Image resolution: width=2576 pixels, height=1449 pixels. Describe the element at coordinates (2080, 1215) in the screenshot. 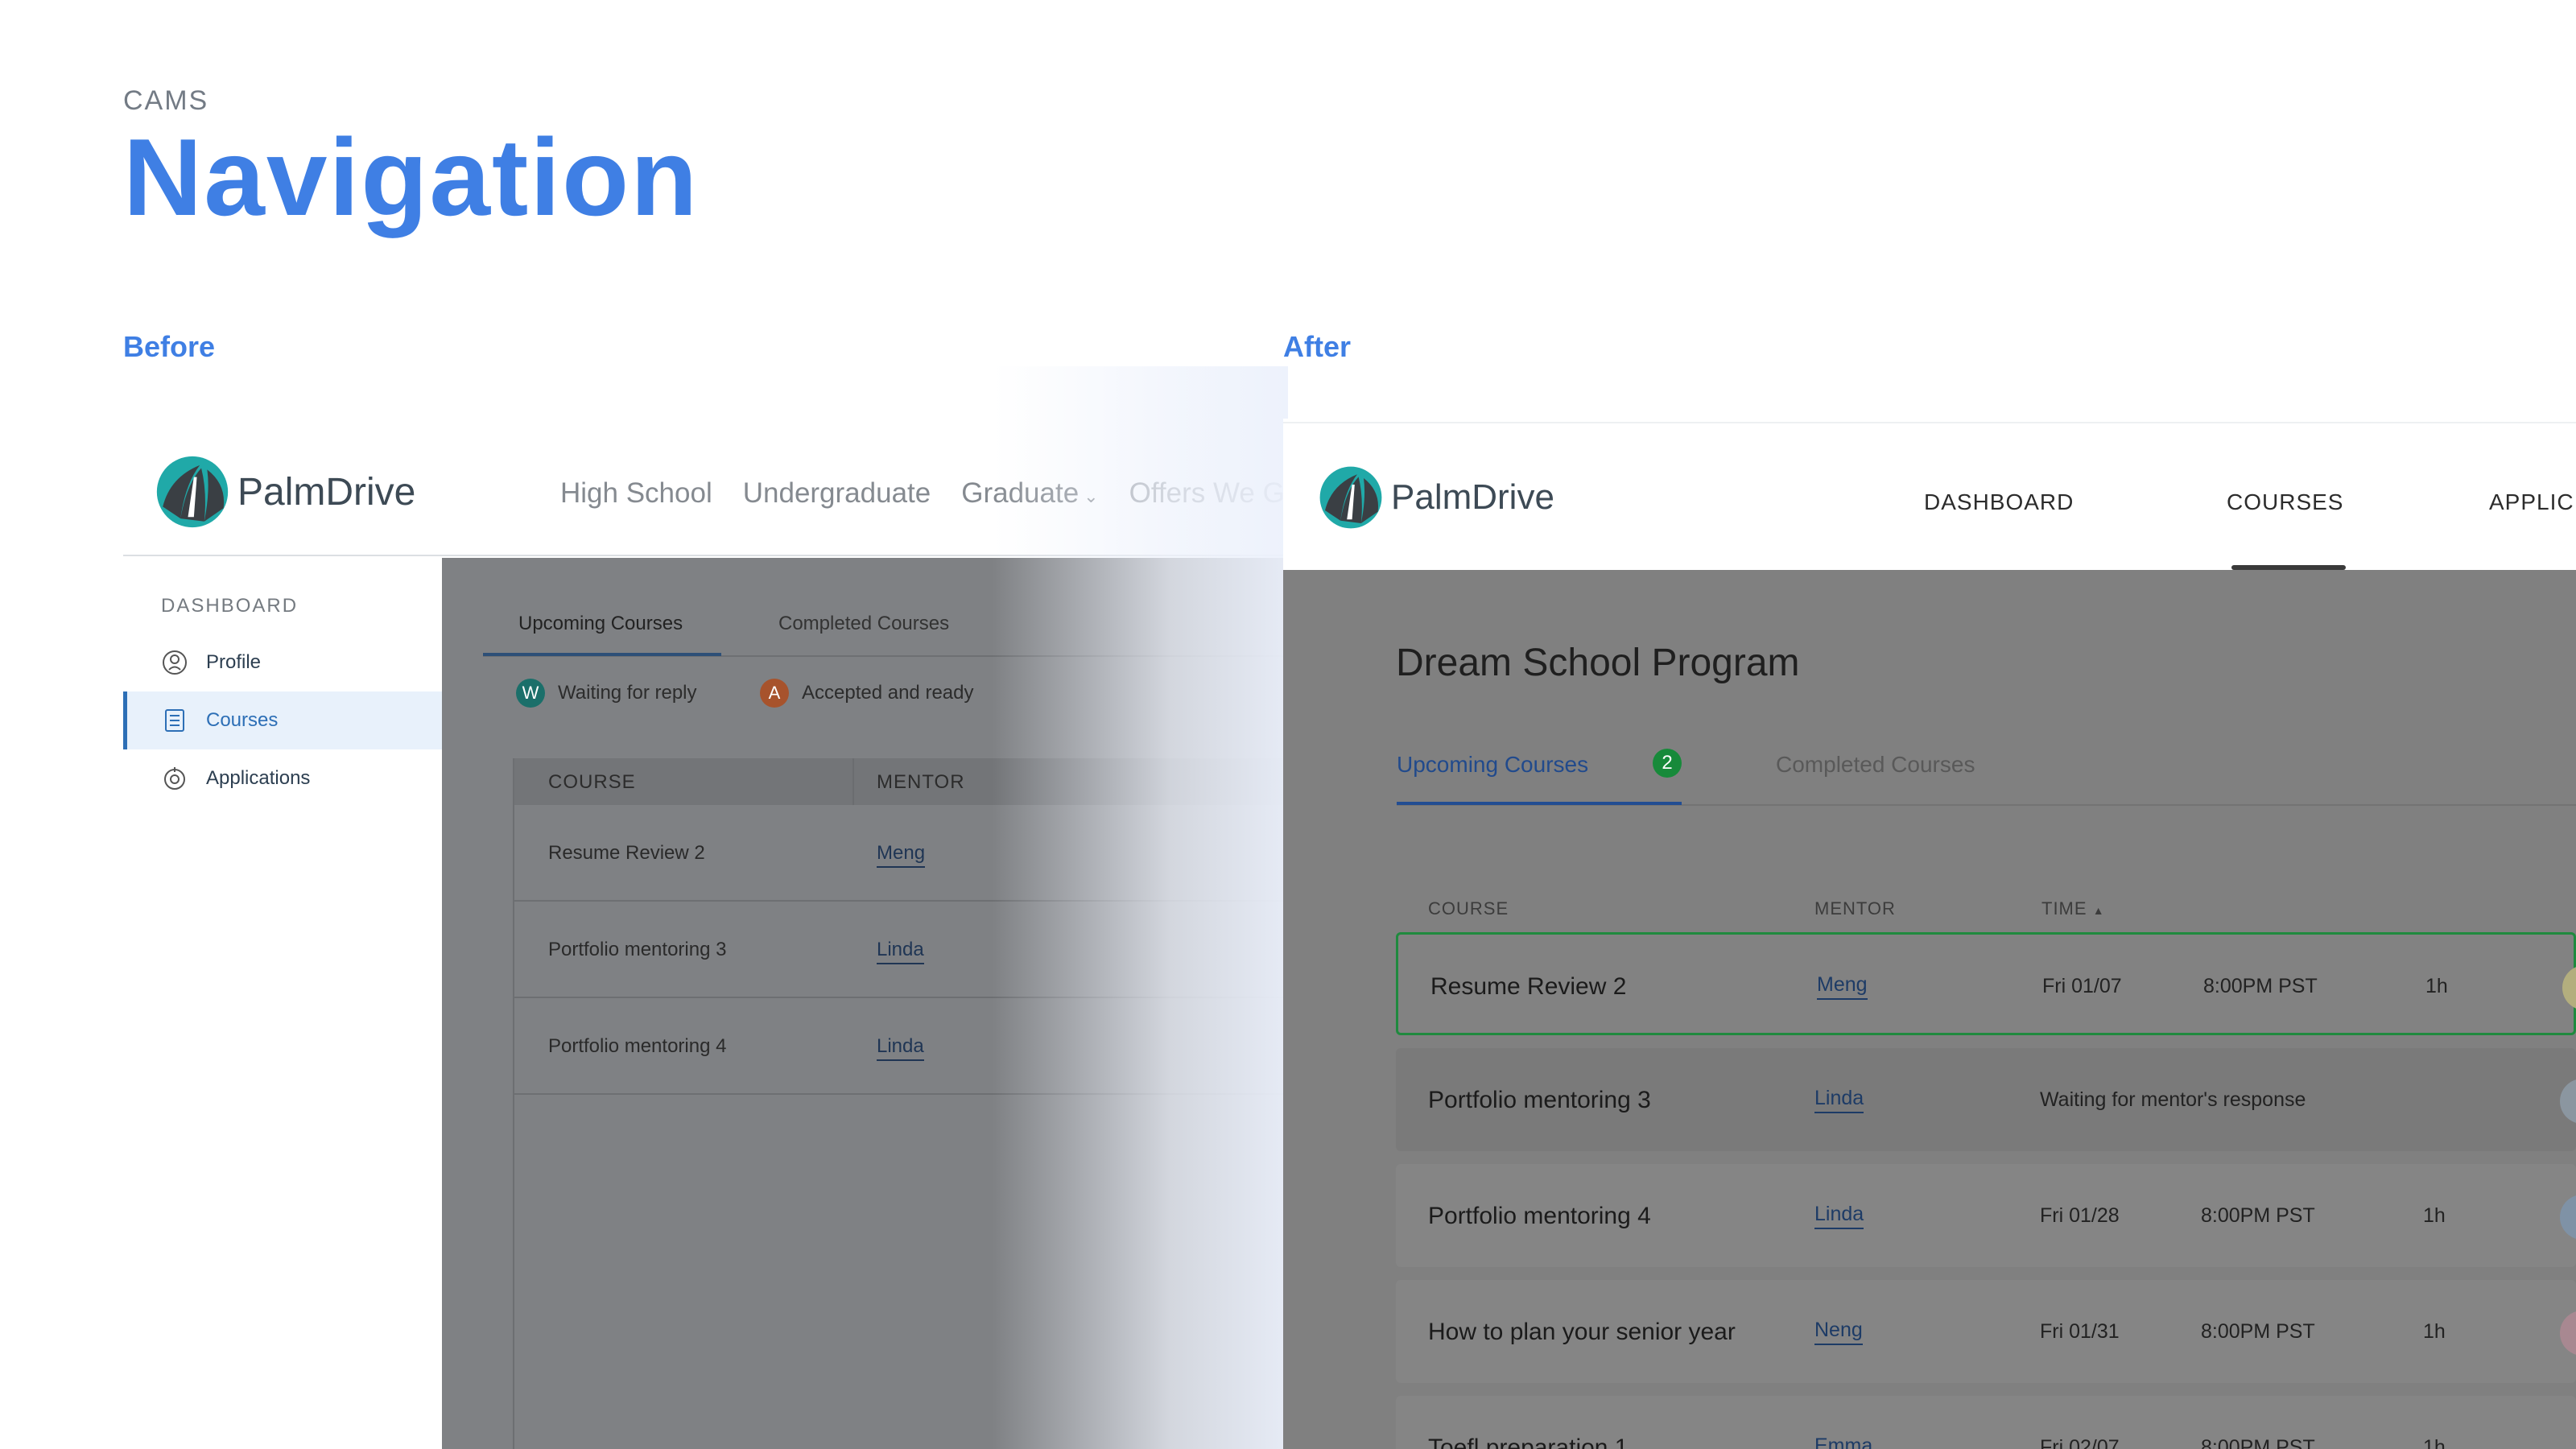

I see `course-day: Fri 01/28` at that location.